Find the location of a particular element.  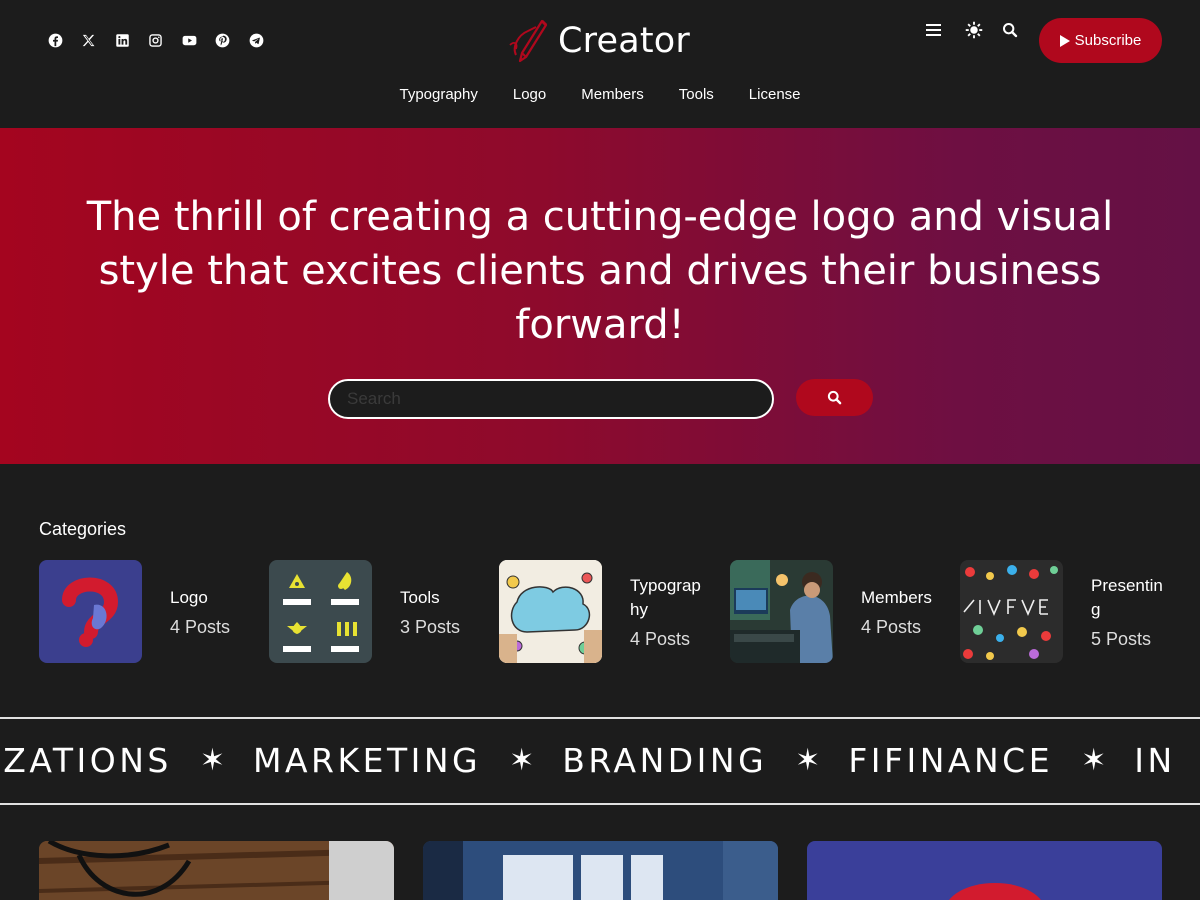

category-name: Tools is located at coordinates (420, 597).